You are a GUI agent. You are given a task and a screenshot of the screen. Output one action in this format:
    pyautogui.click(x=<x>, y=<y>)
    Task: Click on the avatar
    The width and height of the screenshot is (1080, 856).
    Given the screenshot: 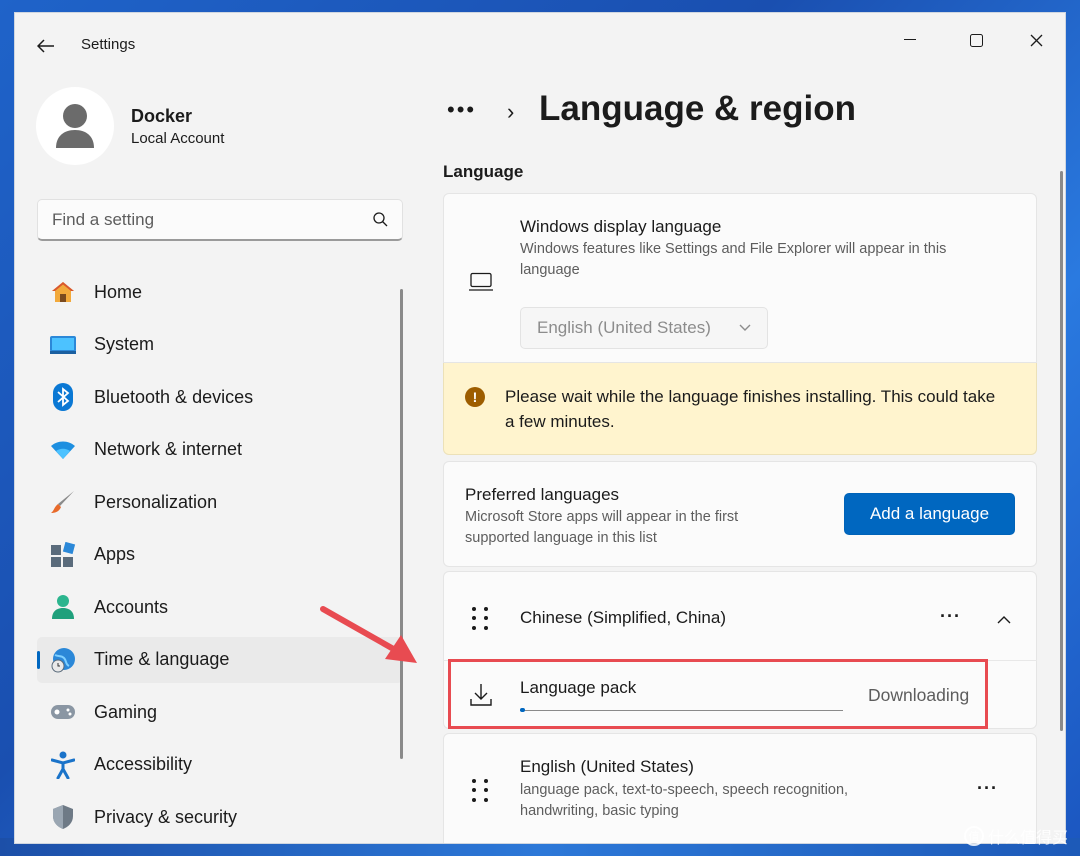 What is the action you would take?
    pyautogui.click(x=75, y=126)
    